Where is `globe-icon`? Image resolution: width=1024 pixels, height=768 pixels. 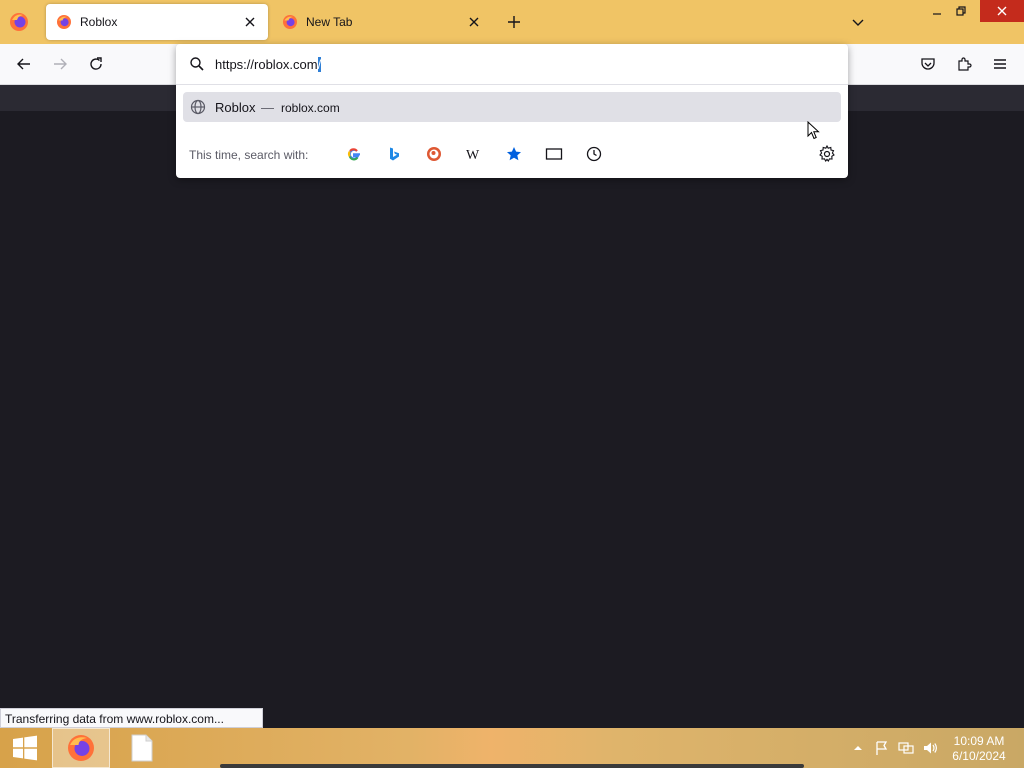 globe-icon is located at coordinates (198, 107).